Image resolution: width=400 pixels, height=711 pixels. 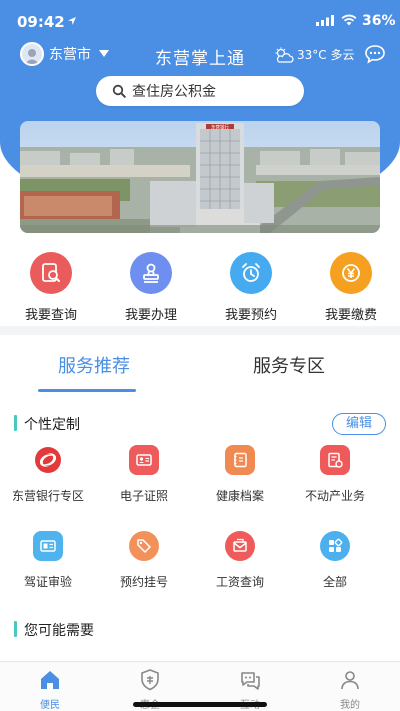 I want to click on service-label: 预约挂号, so click(x=143, y=582).